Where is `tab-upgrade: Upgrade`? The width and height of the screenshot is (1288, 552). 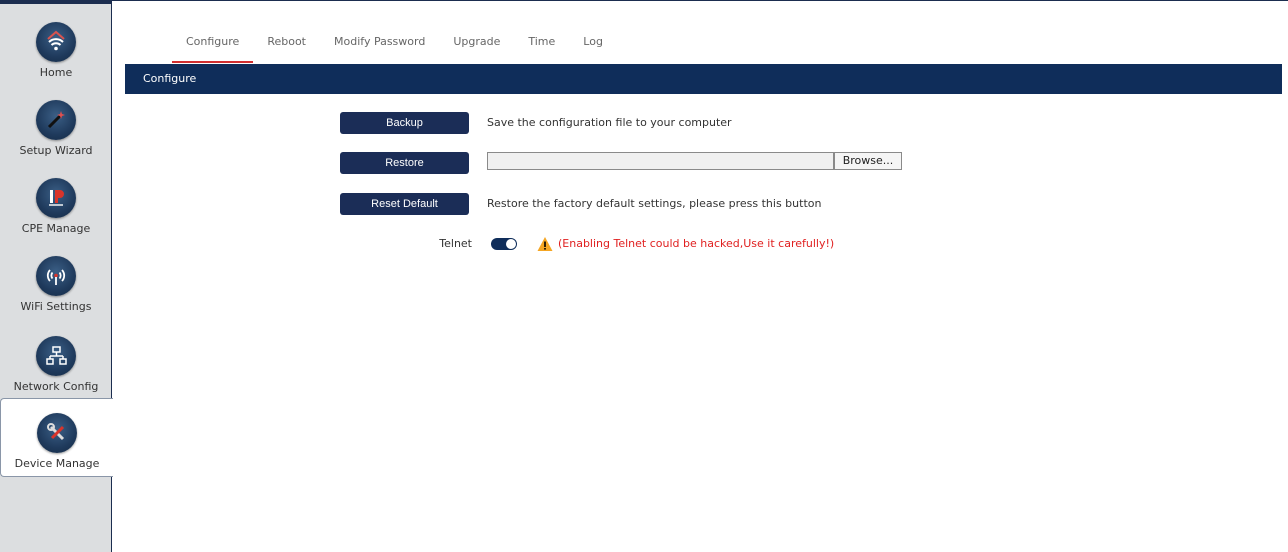 tab-upgrade: Upgrade is located at coordinates (476, 48).